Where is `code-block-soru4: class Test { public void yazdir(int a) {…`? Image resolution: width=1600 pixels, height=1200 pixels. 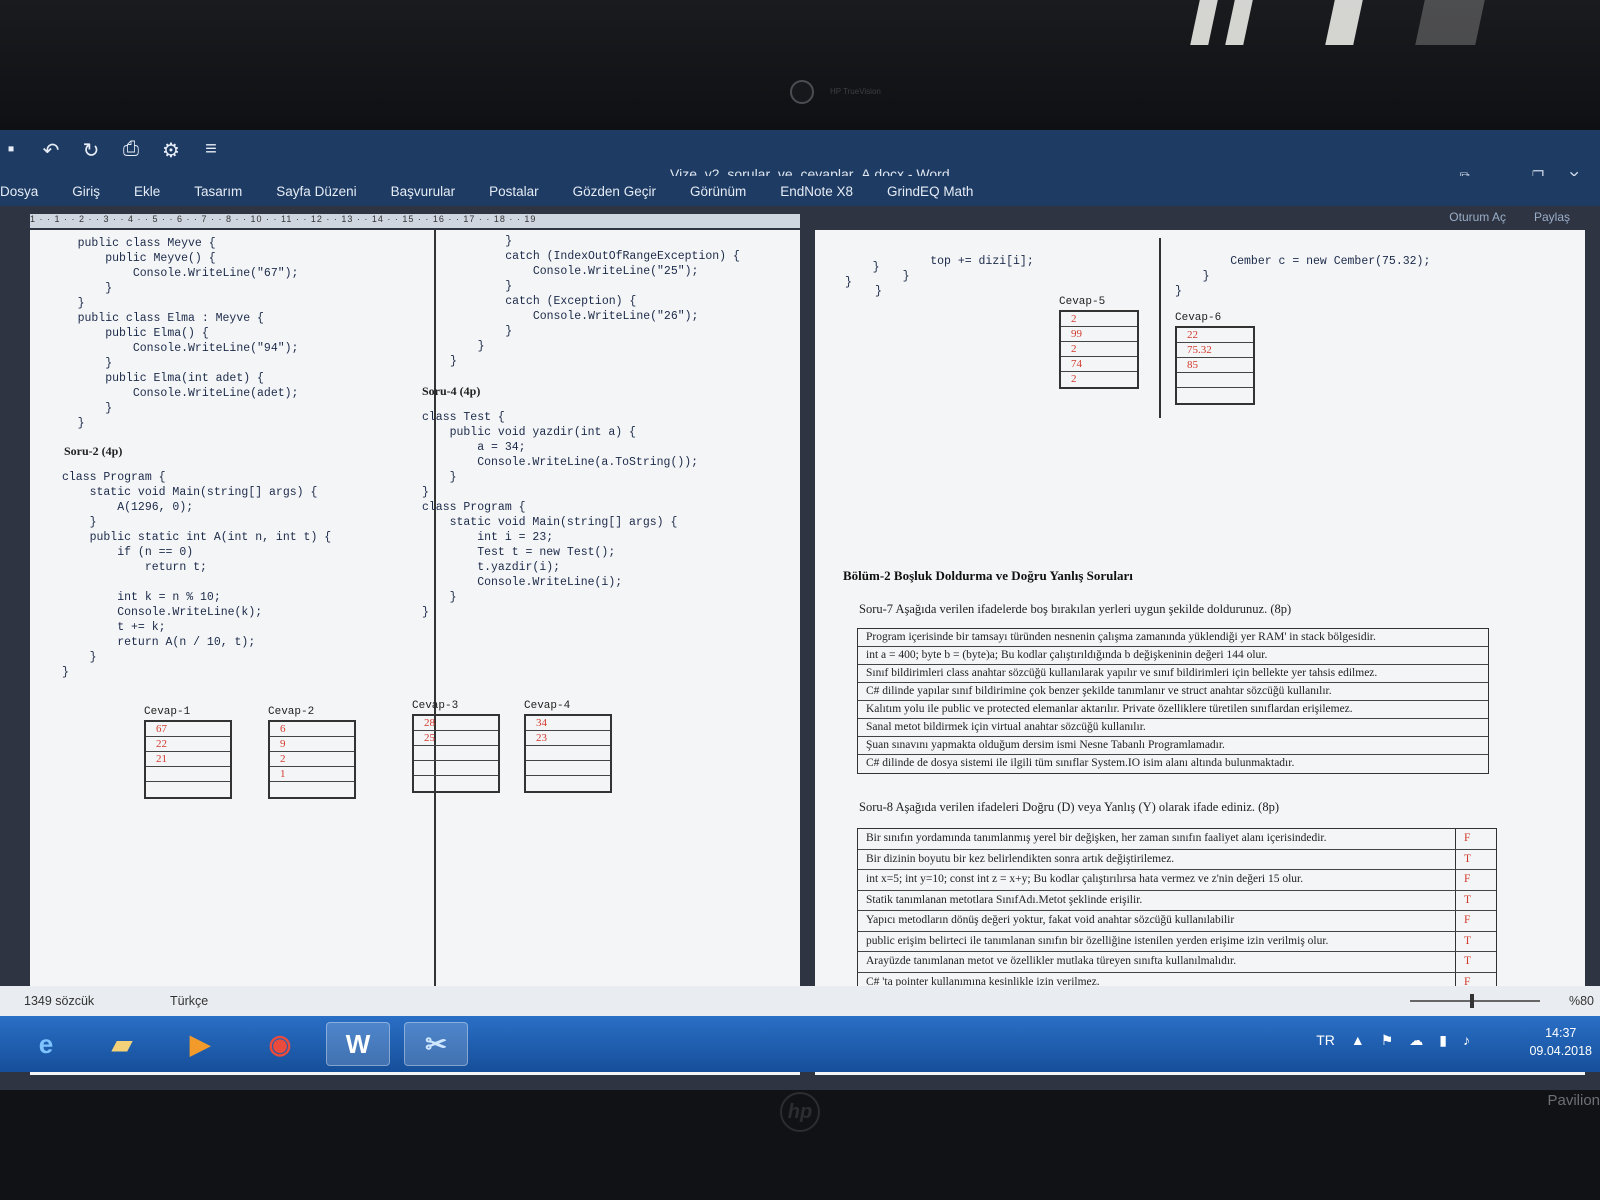
code-block-soru4: class Test { public void yazdir(int a) {… is located at coordinates (560, 515).